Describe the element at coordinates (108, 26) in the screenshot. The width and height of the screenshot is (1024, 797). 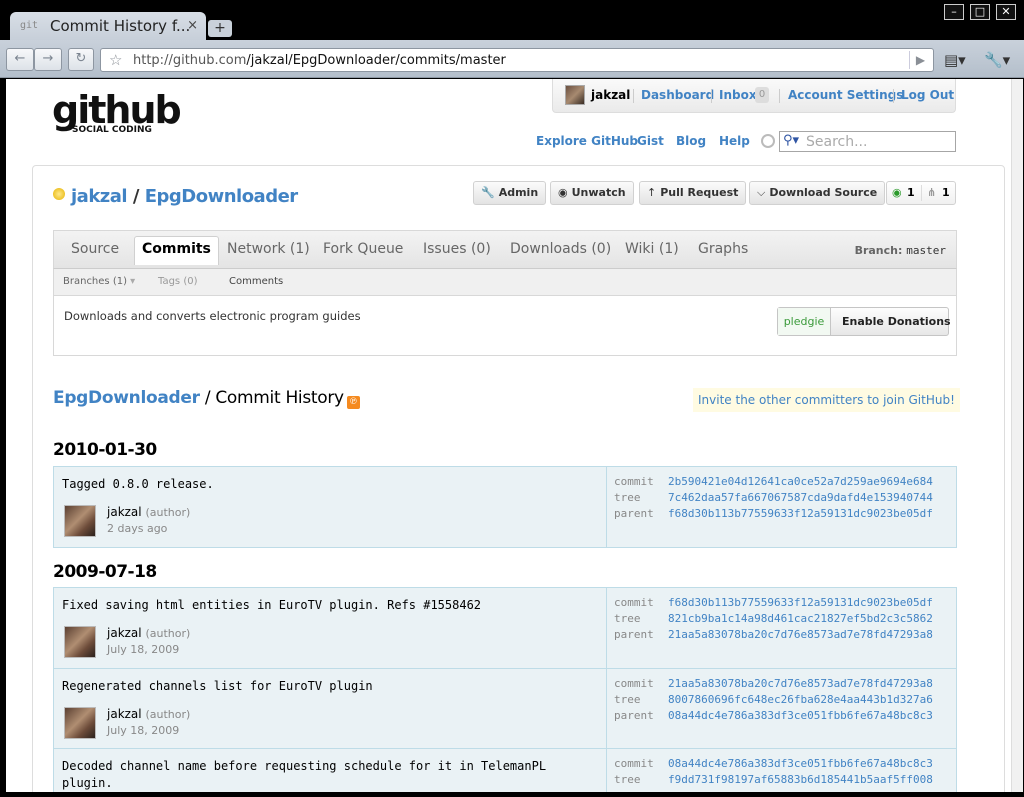
I see `browser-tab: git Commit History f... ×` at that location.